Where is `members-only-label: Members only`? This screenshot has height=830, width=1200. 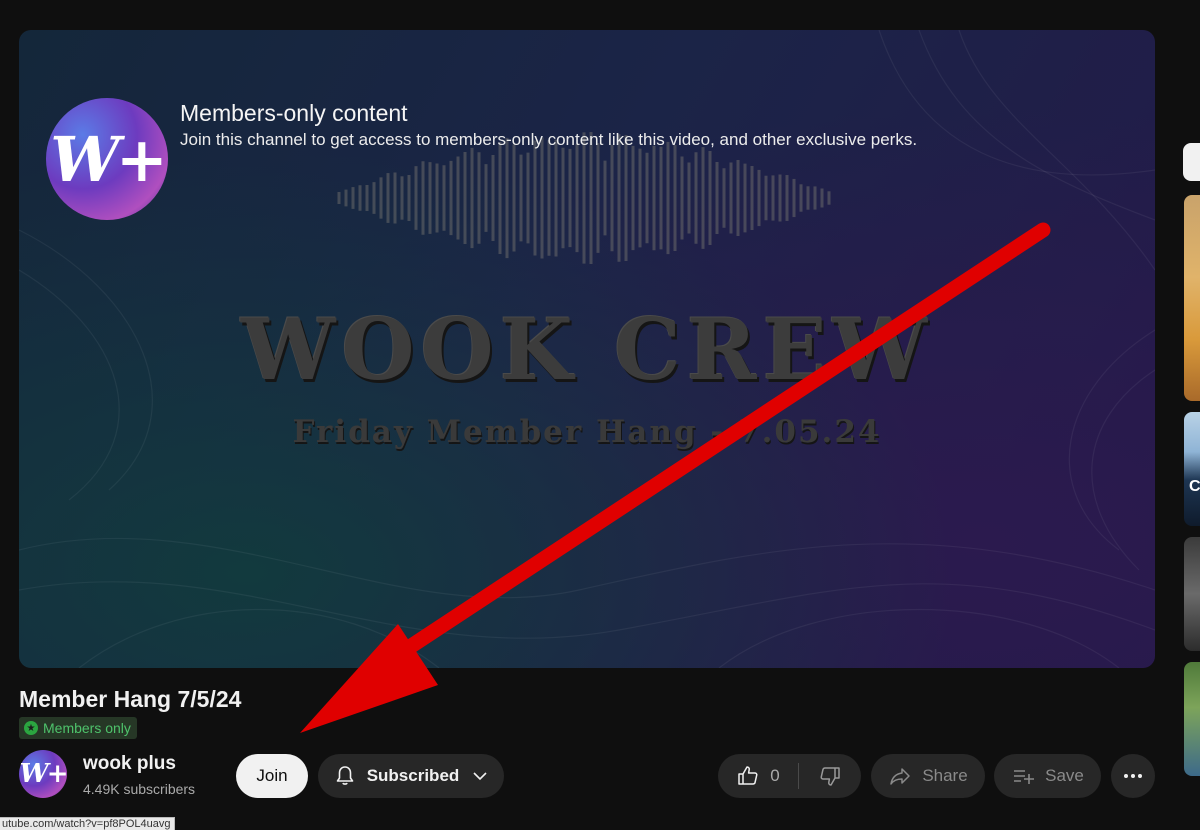
members-only-label: Members only is located at coordinates (87, 728).